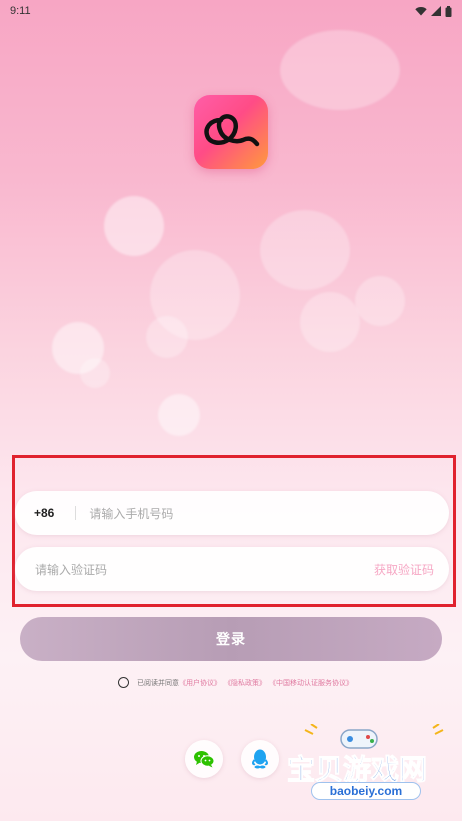 The height and width of the screenshot is (821, 462). Describe the element at coordinates (245, 683) in the screenshot. I see `privacy-policy-link: 《隐私政策》` at that location.